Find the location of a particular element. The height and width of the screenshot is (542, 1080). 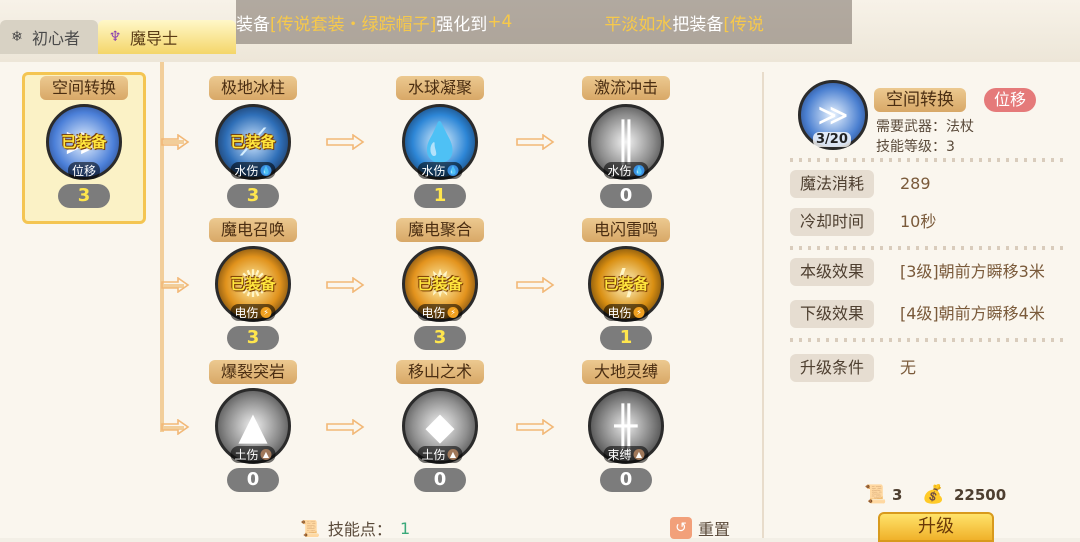

rock-burst-icon: ▲ 土伤 ▲ is located at coordinates (253, 426).